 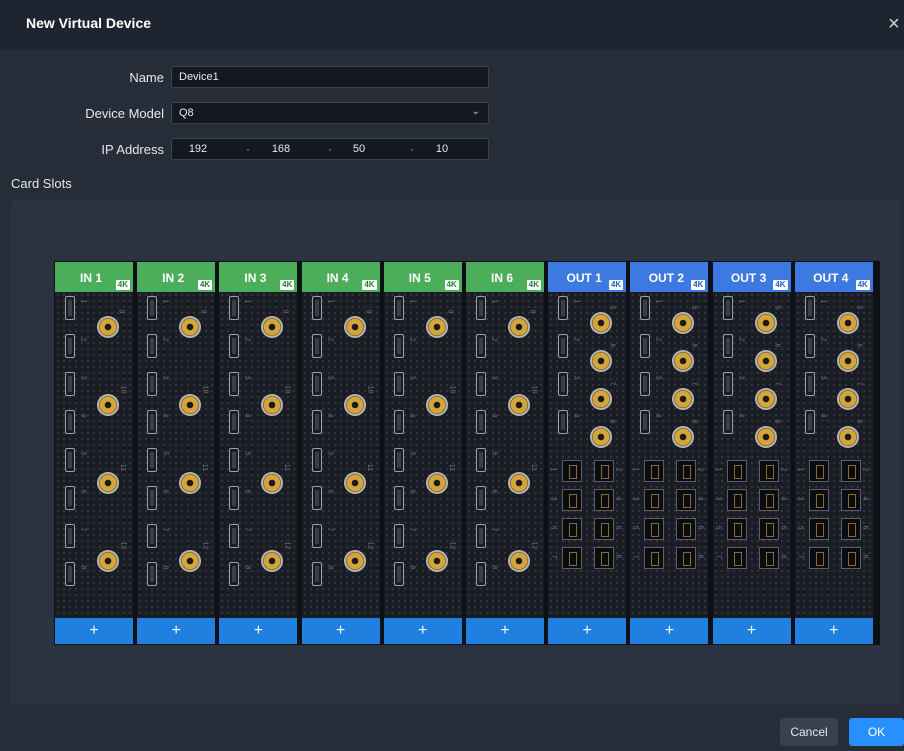 I want to click on dialog-title: New Virtual Device, so click(x=89, y=23).